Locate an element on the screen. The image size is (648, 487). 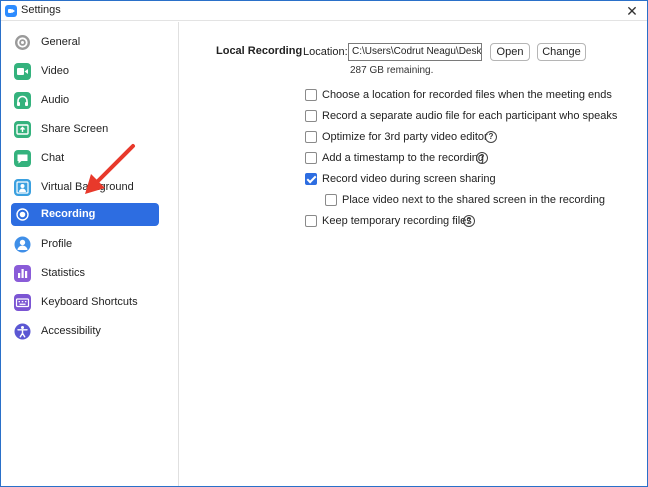
sidebar-item-audio: Audio is located at coordinates (85, 100).